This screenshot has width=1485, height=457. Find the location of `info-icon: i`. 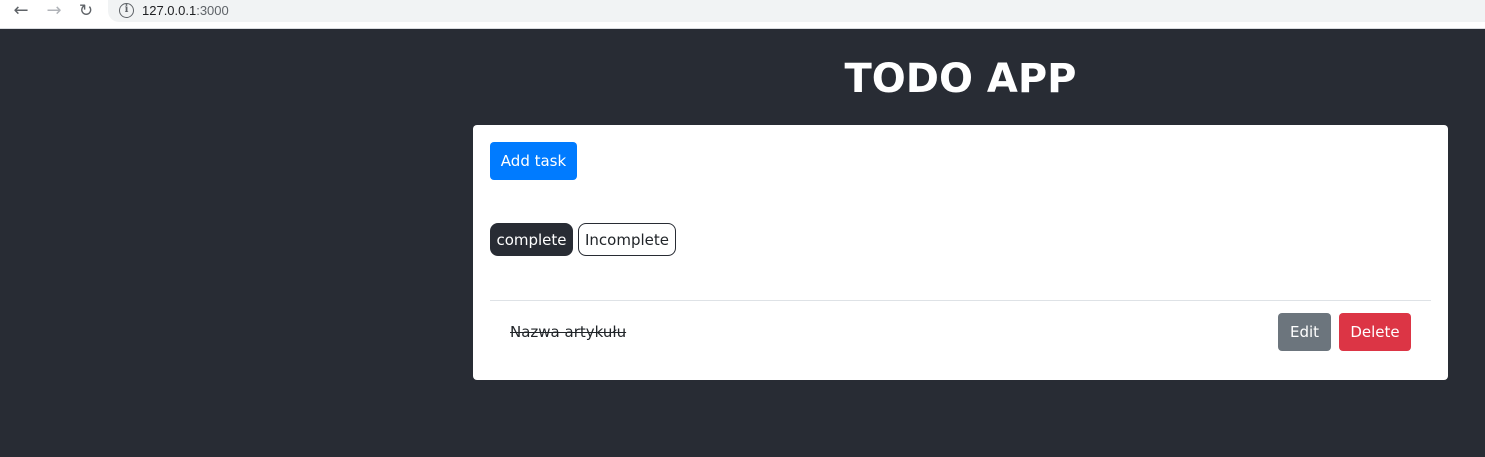

info-icon: i is located at coordinates (126, 10).